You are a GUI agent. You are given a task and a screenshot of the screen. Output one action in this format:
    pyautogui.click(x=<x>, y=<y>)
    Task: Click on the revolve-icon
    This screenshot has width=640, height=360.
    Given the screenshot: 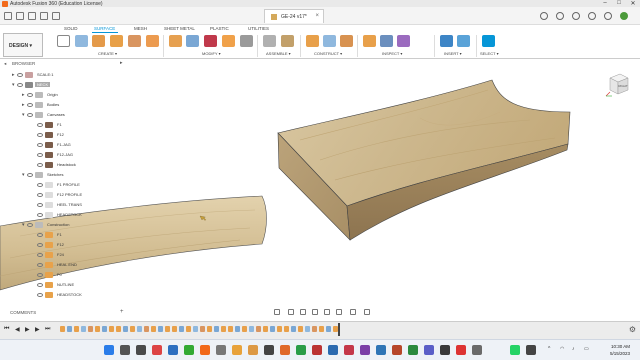 What is the action you would take?
    pyautogui.click(x=98, y=41)
    